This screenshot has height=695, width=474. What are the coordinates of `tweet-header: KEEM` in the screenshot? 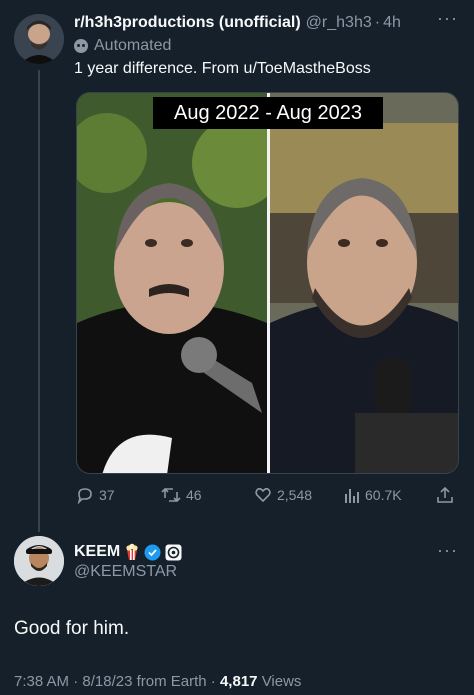 It's located at (128, 552).